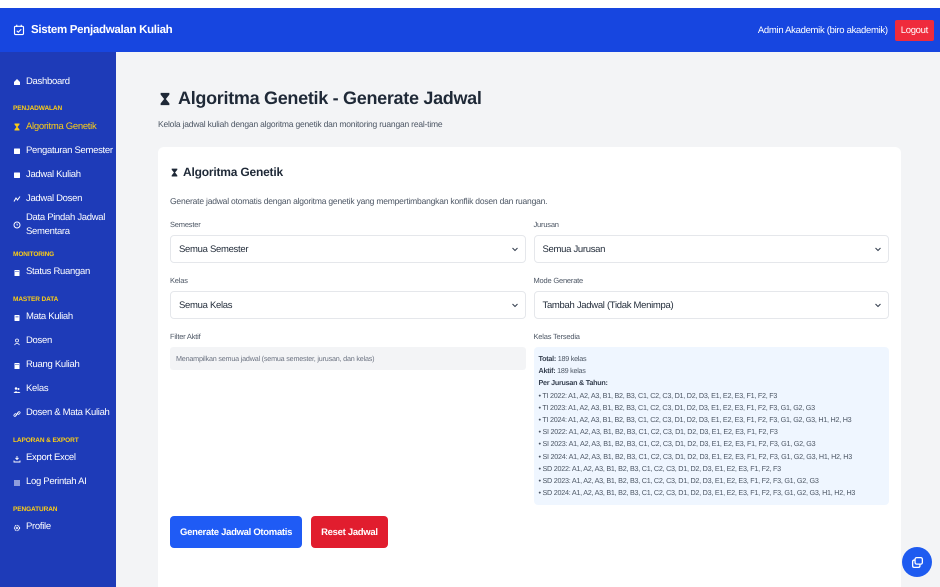 The height and width of the screenshot is (587, 940). Describe the element at coordinates (17, 414) in the screenshot. I see `link-icon` at that location.